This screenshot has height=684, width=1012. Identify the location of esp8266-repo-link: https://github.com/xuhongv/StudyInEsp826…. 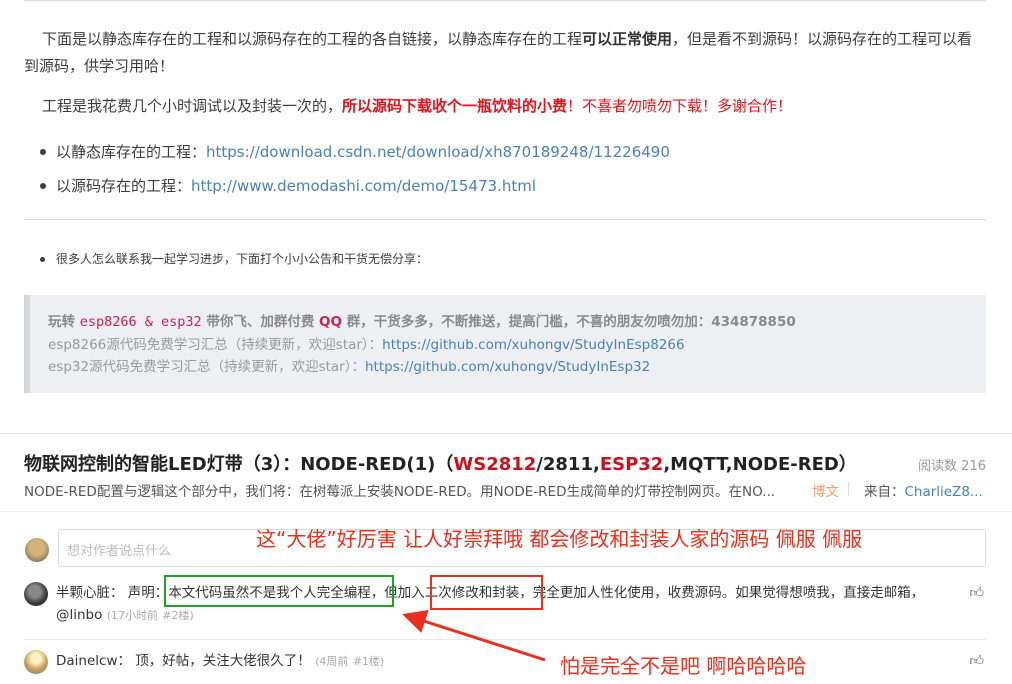
(533, 345).